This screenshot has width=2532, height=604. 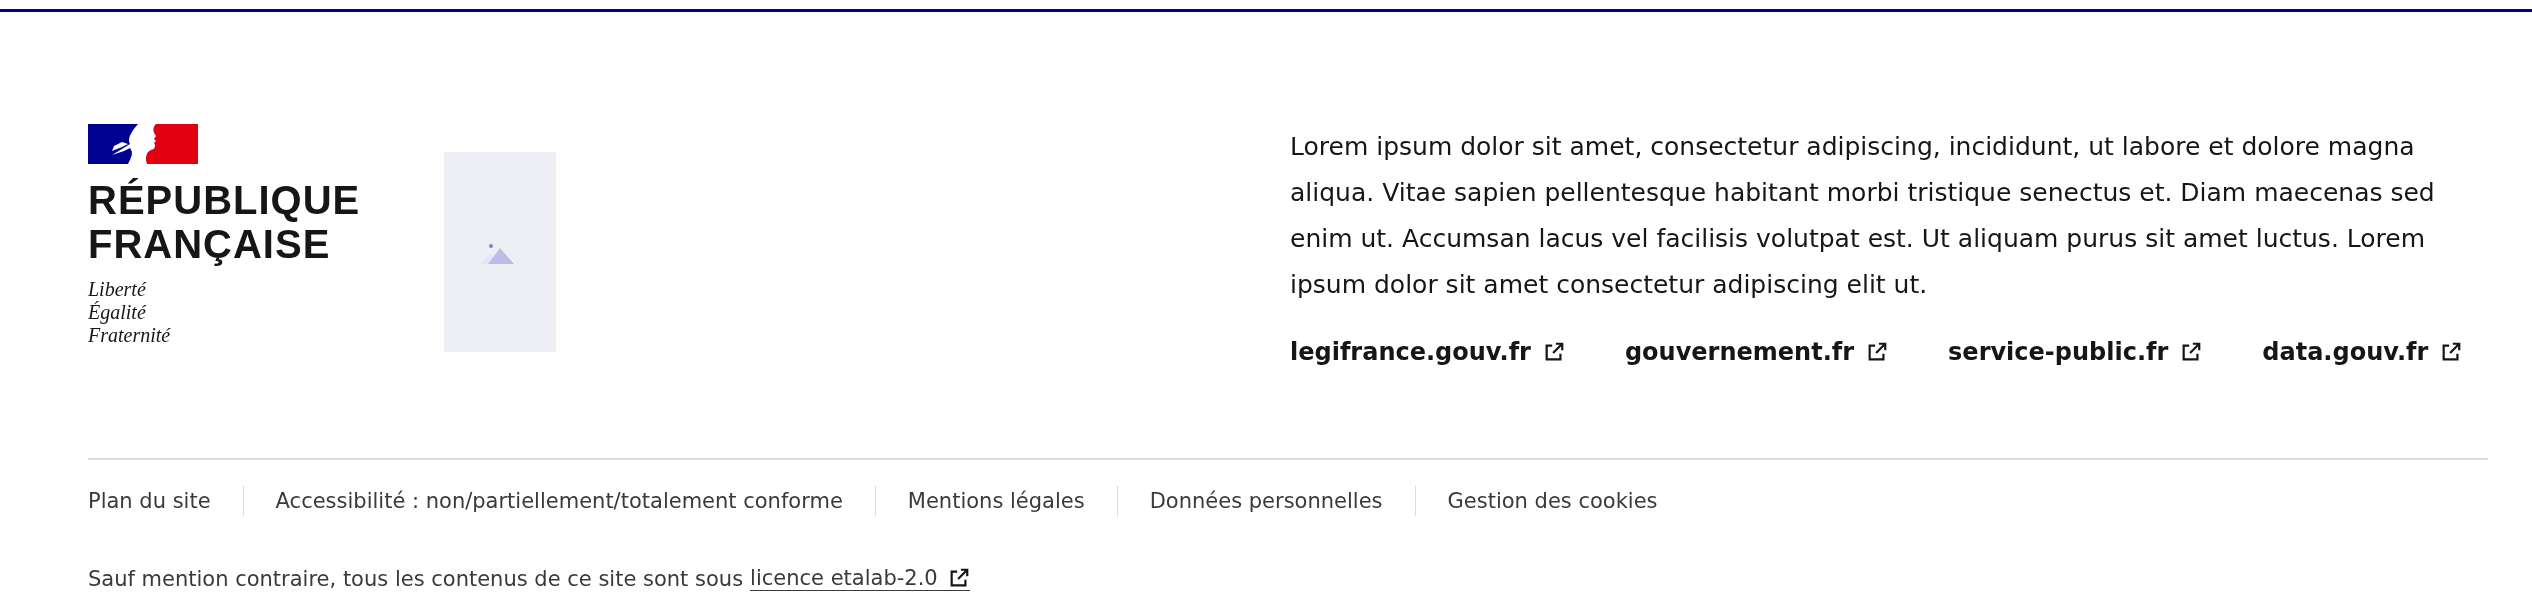 What do you see at coordinates (130, 312) in the screenshot?
I see `motto: Liberté Égalité Fraternité` at bounding box center [130, 312].